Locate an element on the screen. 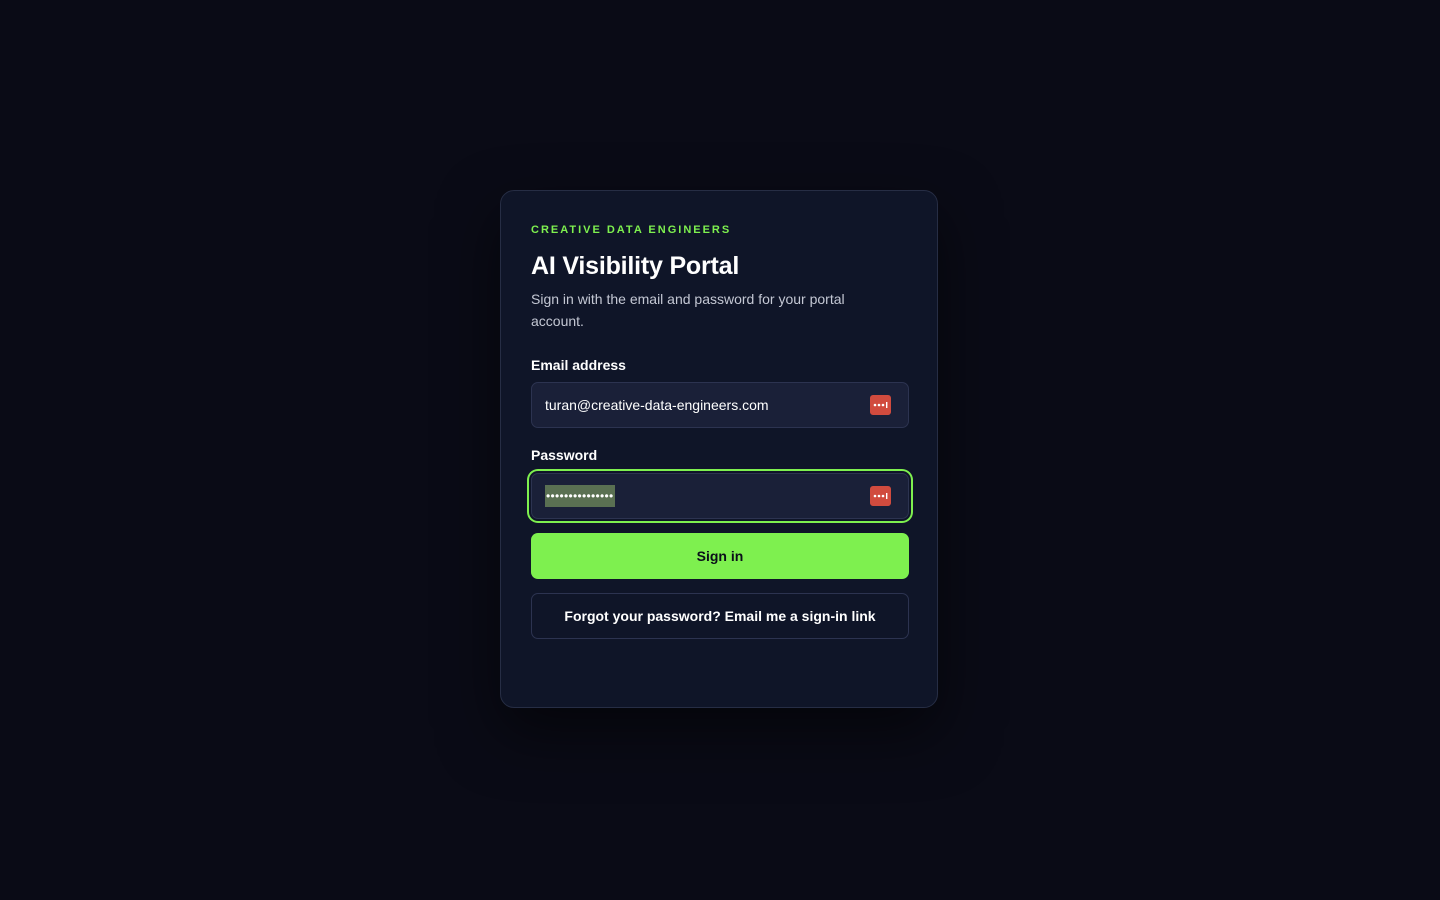 The image size is (1440, 900). sign-in-button: Sign in is located at coordinates (720, 556).